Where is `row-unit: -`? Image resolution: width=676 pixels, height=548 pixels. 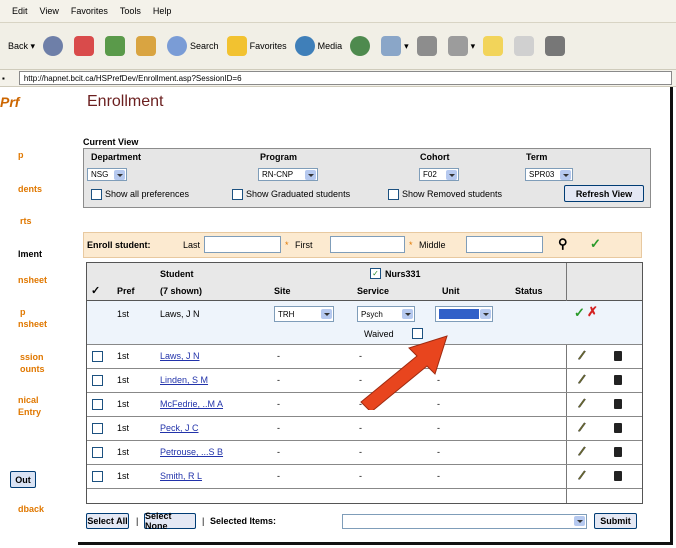
row-unit: - is located at coordinates (438, 428).